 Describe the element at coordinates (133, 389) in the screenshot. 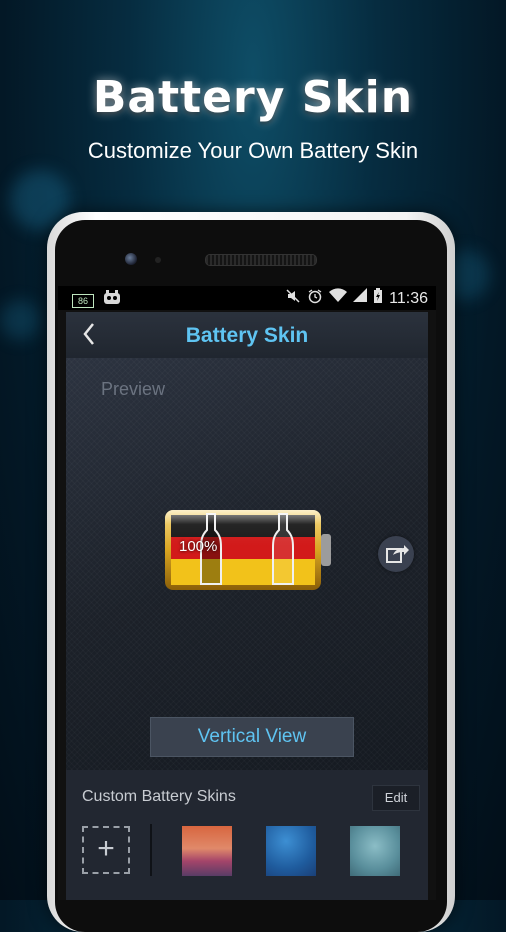

I see `preview-label: Preview` at that location.